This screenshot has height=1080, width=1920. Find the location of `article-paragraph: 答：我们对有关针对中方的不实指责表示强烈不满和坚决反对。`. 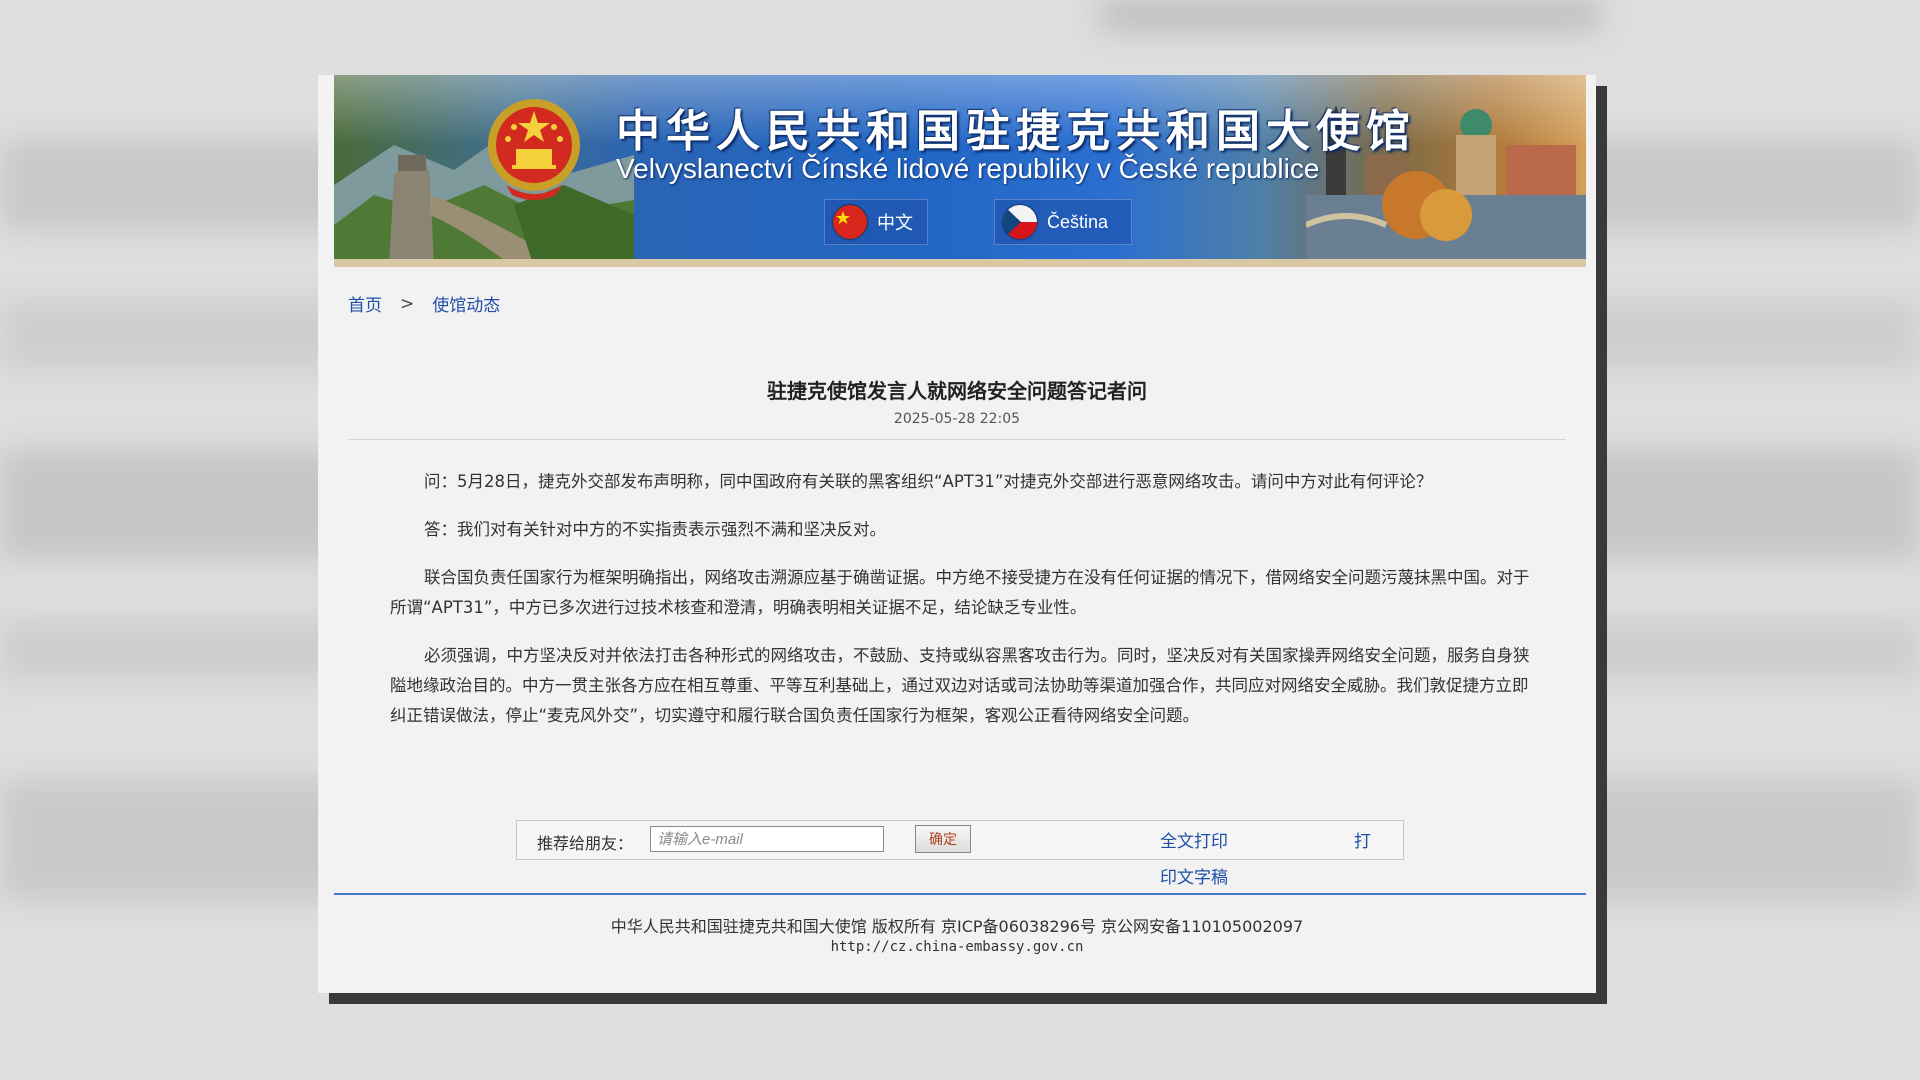

article-paragraph: 答：我们对有关针对中方的不实指责表示强烈不满和坚决反对。 is located at coordinates (655, 529).